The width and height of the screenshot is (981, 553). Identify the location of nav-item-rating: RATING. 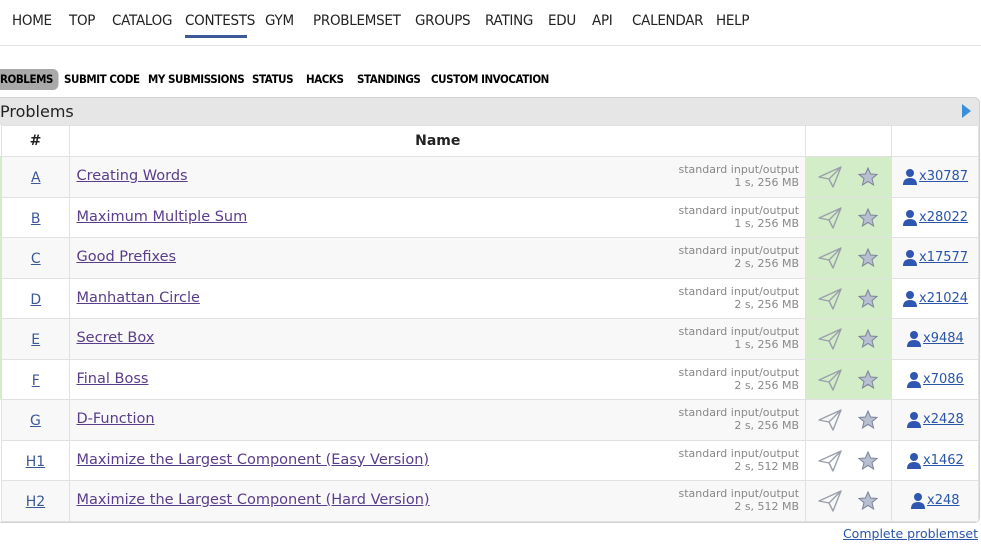
(509, 21).